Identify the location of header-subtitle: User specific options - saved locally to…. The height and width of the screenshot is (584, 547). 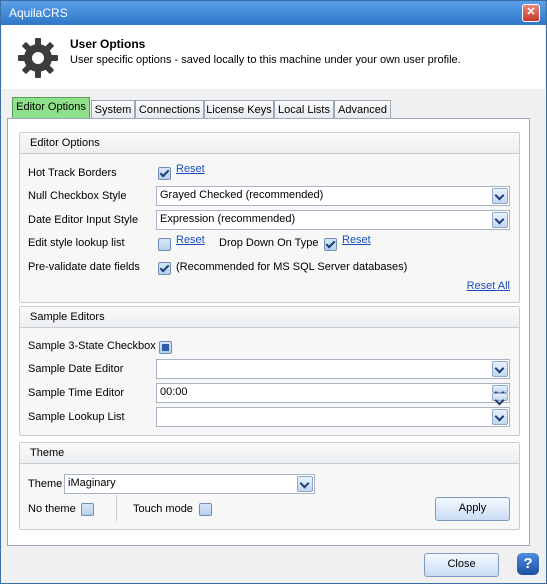
(265, 60).